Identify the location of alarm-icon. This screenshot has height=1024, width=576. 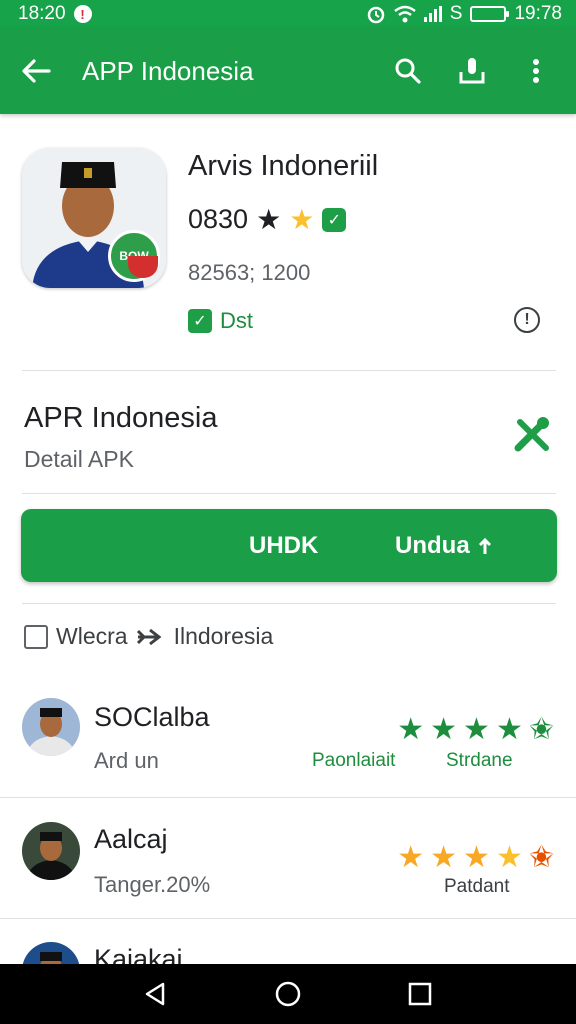
(376, 15).